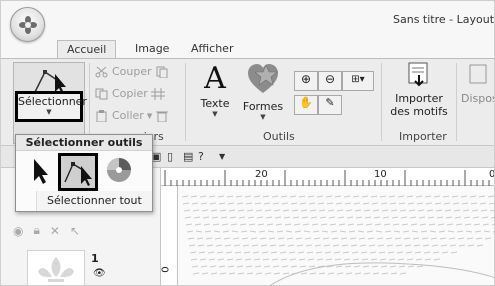  I want to click on eye-icon: ◉, so click(18, 231).